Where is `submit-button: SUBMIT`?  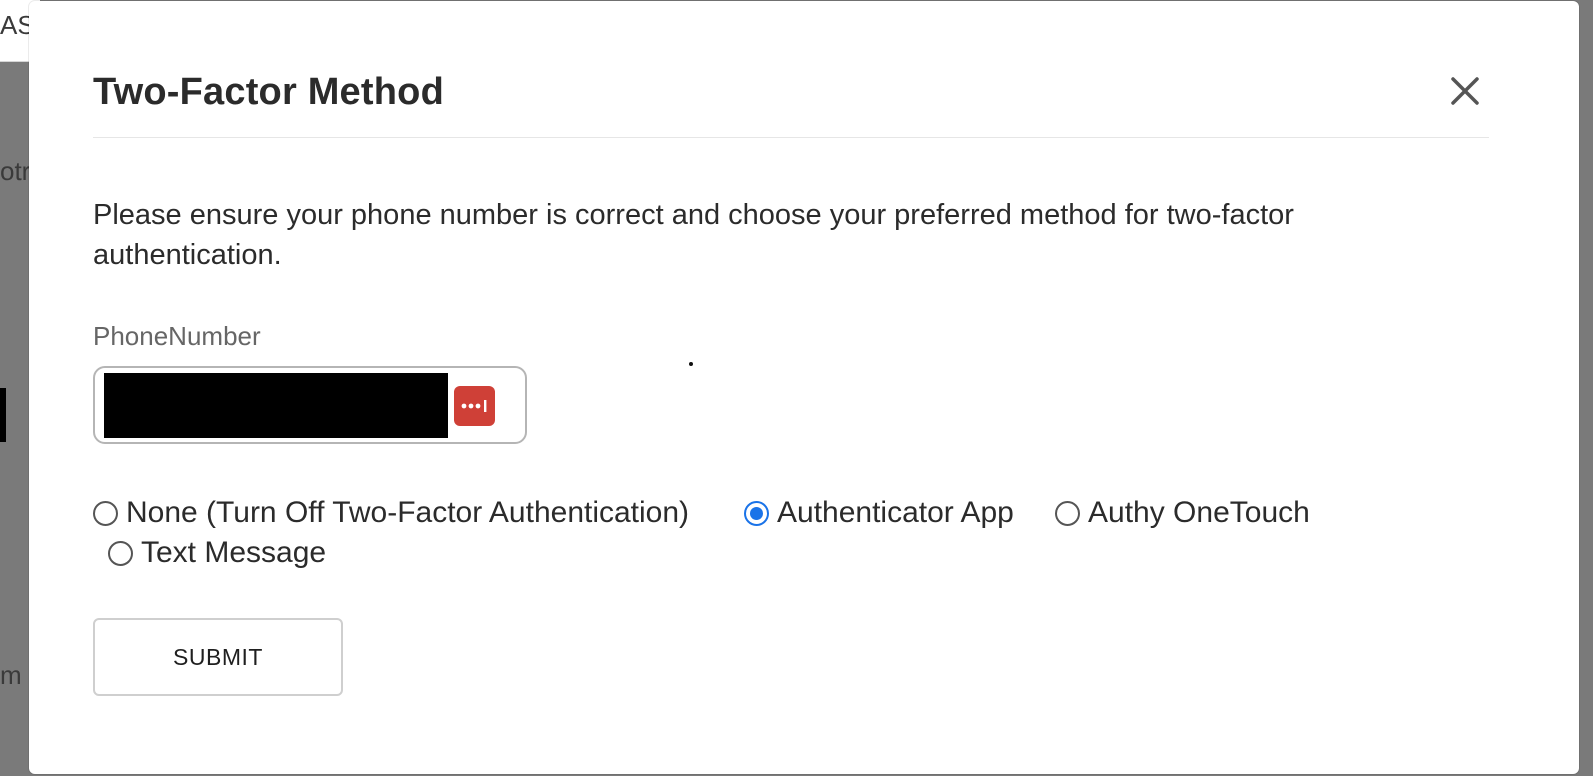 submit-button: SUBMIT is located at coordinates (218, 657).